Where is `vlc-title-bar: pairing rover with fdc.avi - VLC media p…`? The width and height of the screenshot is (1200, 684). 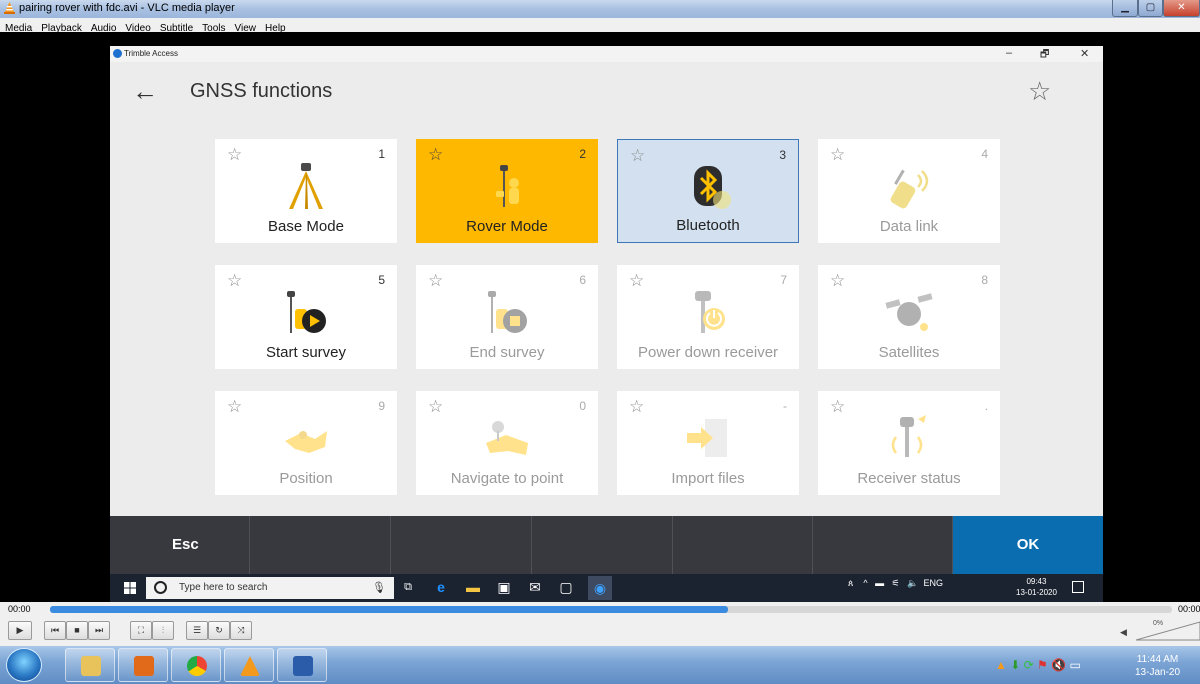
vlc-title-bar: pairing rover with fdc.avi - VLC media p… is located at coordinates (600, 9).